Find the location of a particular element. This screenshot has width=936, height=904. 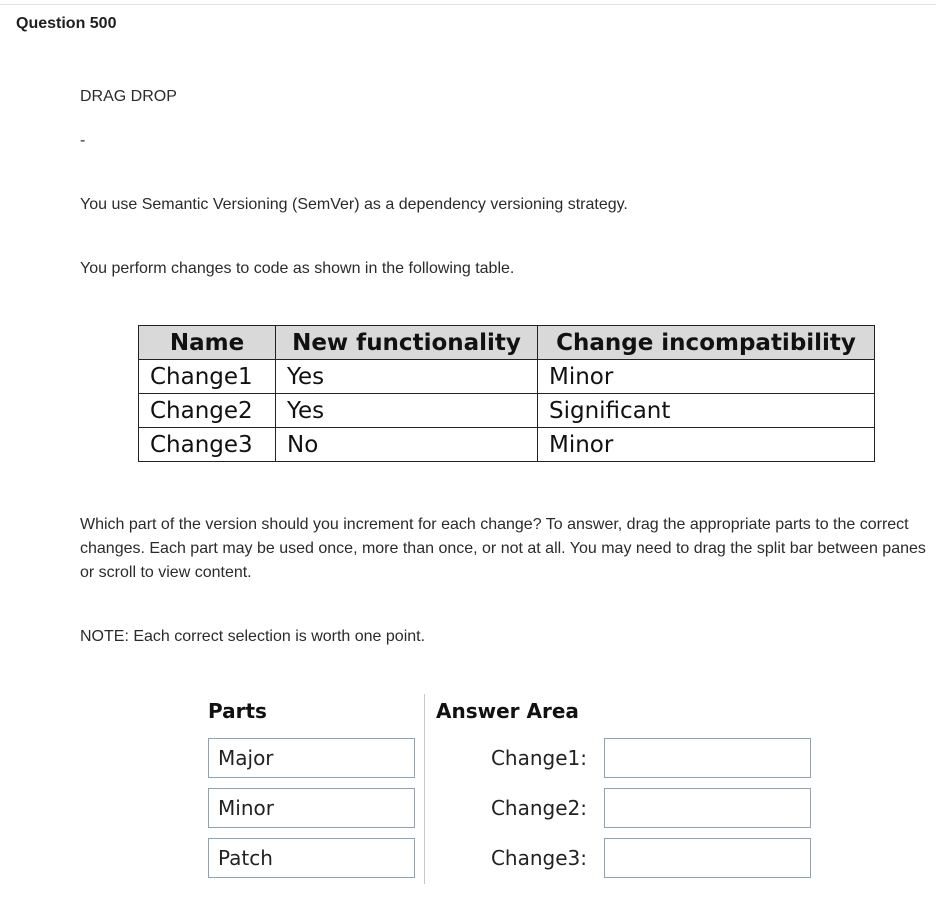

question-title: Question 500 is located at coordinates (66, 23).